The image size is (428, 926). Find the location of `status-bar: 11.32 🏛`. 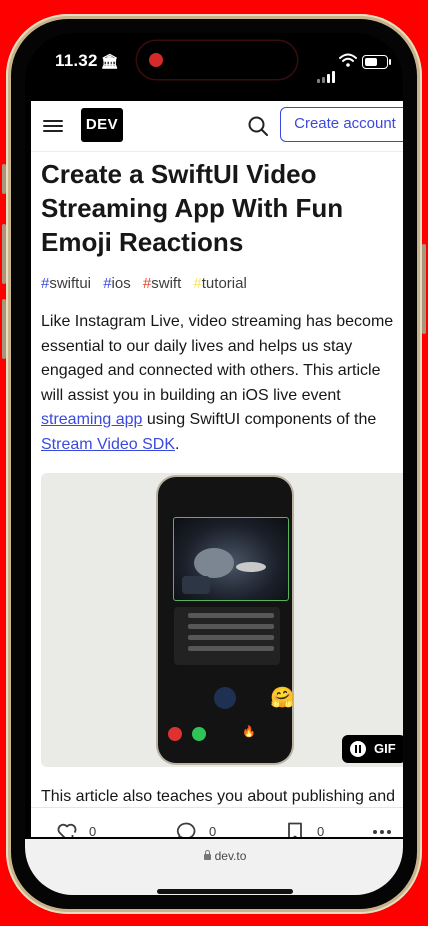

status-bar: 11.32 🏛 is located at coordinates (214, 66).